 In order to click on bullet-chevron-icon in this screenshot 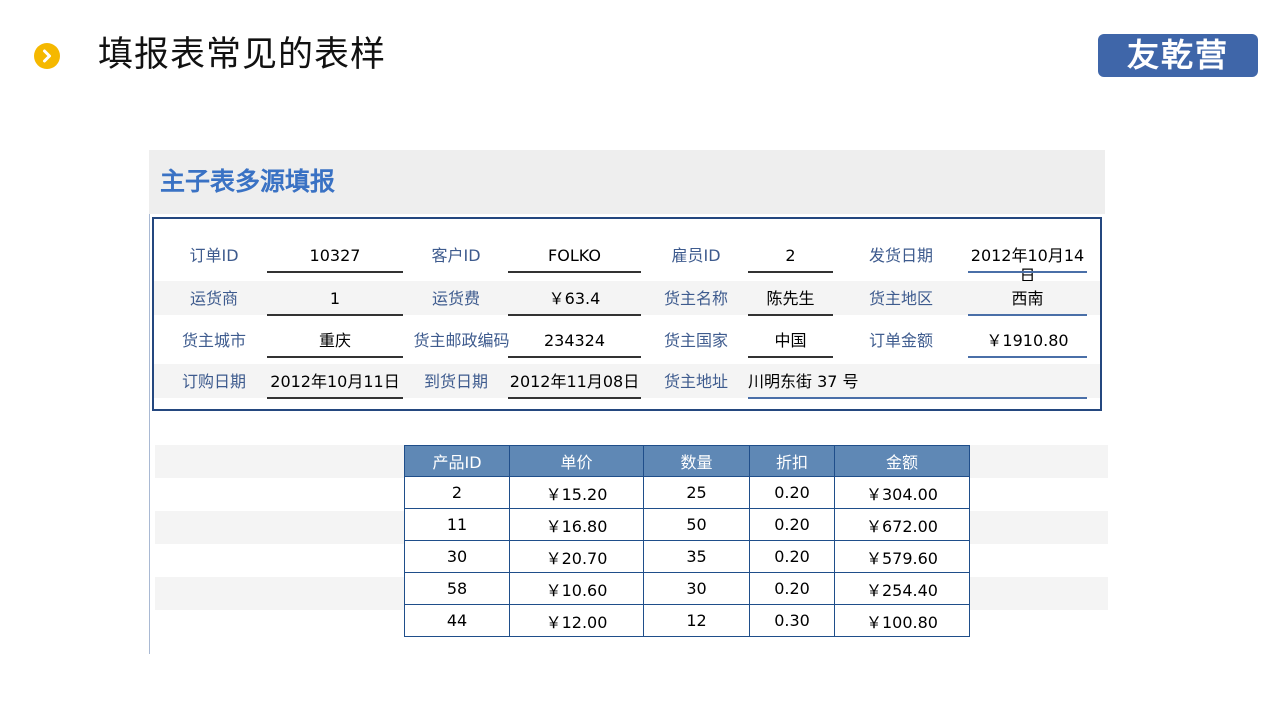, I will do `click(47, 56)`.